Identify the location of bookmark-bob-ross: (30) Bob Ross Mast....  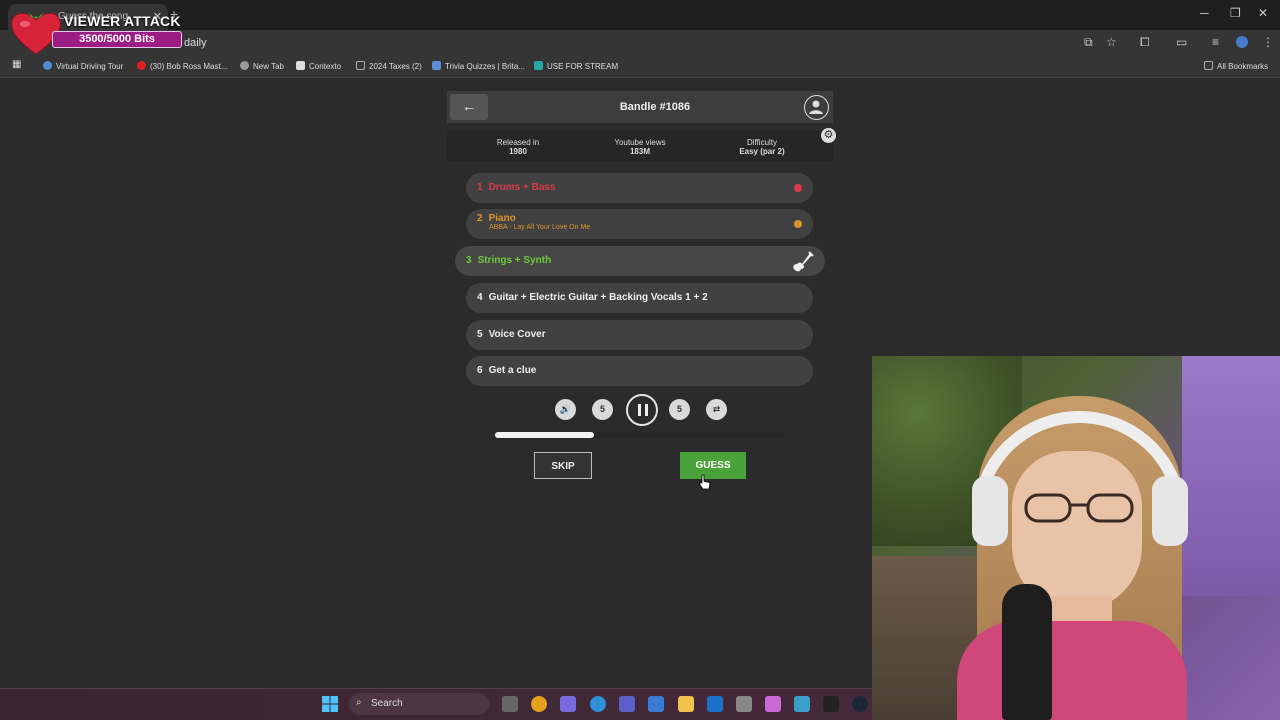
(182, 66).